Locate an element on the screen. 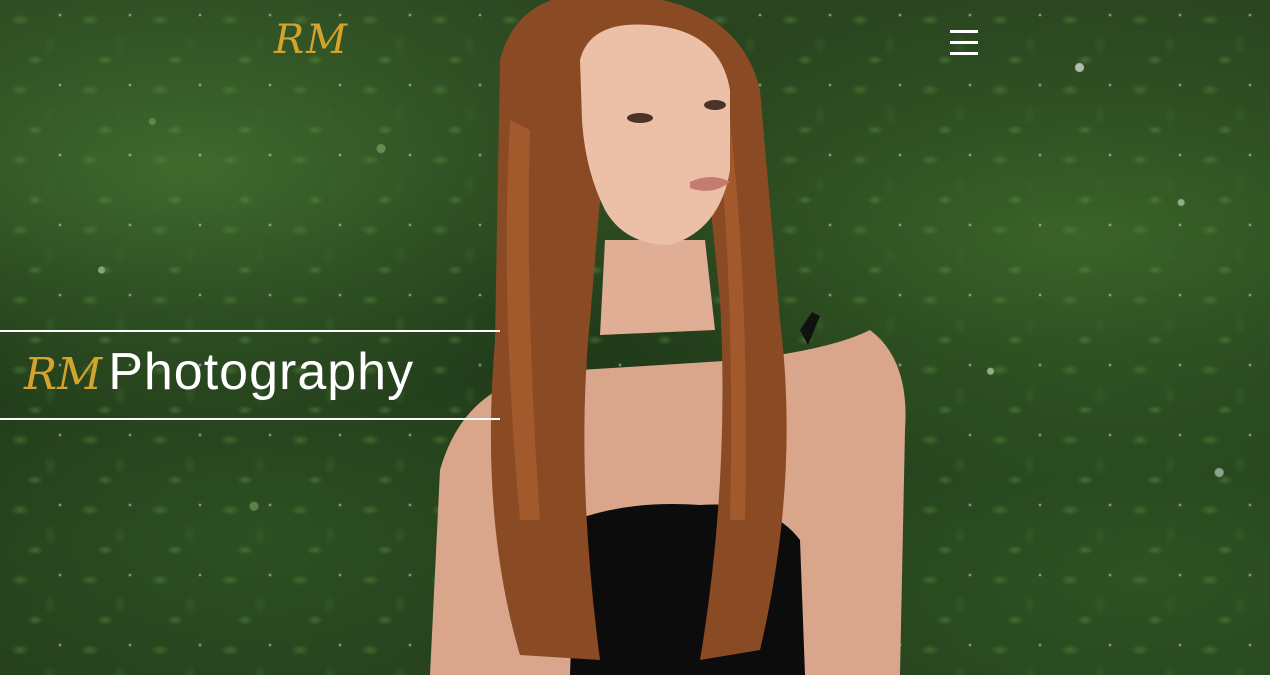 This screenshot has width=1270, height=675. site-logo: RM is located at coordinates (311, 40).